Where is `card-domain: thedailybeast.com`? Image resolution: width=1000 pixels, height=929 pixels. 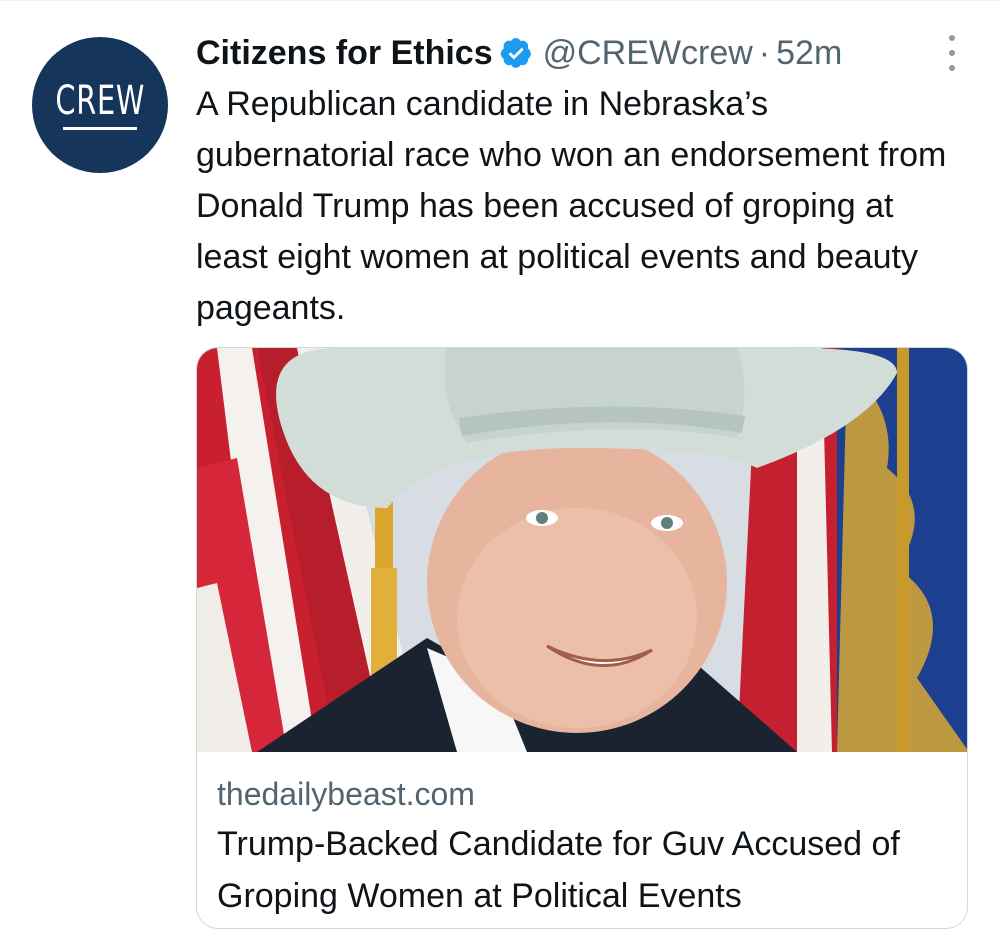 card-domain: thedailybeast.com is located at coordinates (346, 794).